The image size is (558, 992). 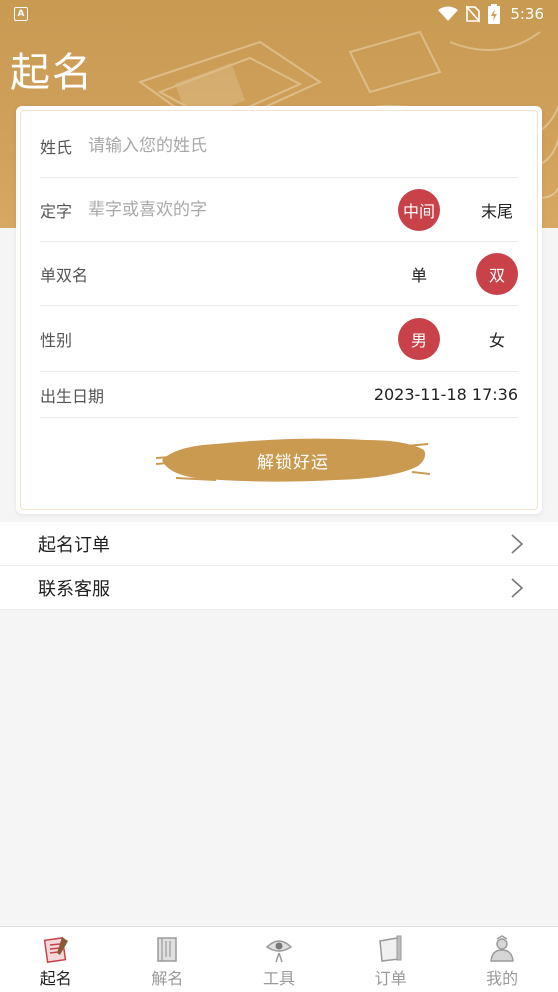 I want to click on surname-row: 姓氏, so click(x=279, y=146).